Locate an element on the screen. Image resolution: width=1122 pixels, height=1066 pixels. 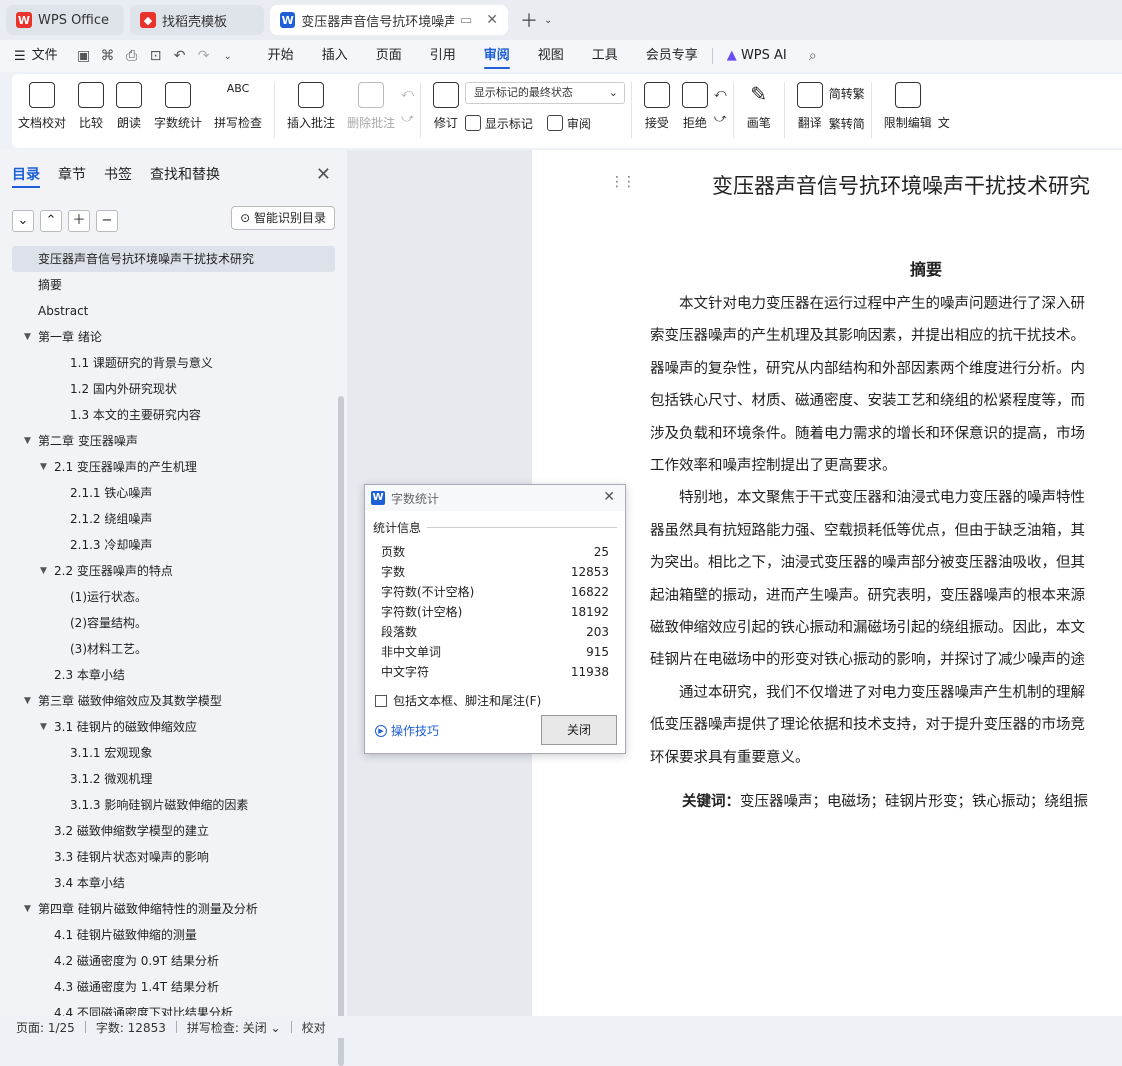
toc-item: 2.3 本章小结 is located at coordinates (173, 675).